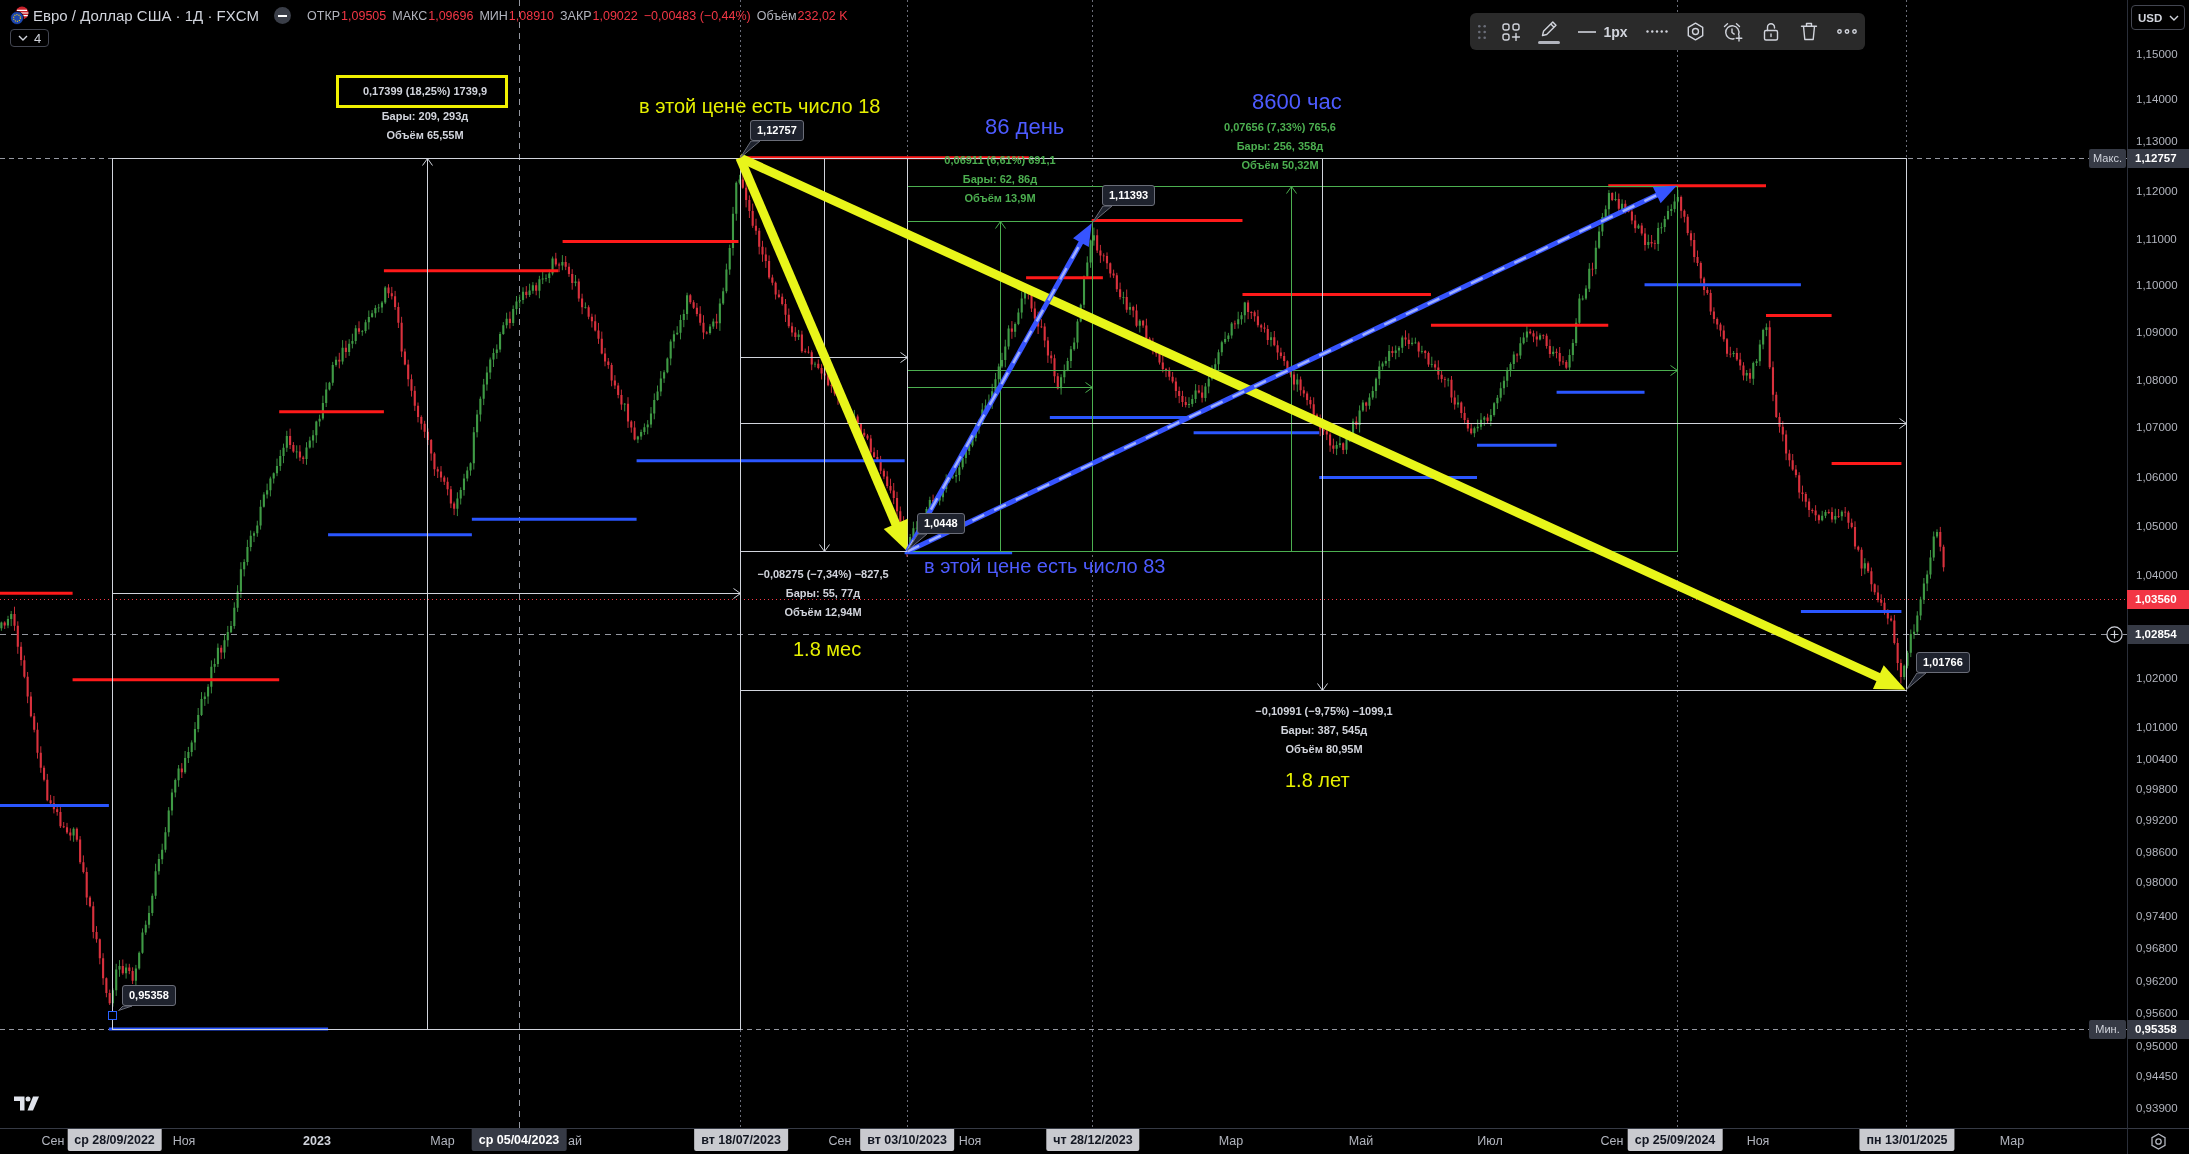  Describe the element at coordinates (317, 1141) in the screenshot. I see `time-tick: 2023` at that location.